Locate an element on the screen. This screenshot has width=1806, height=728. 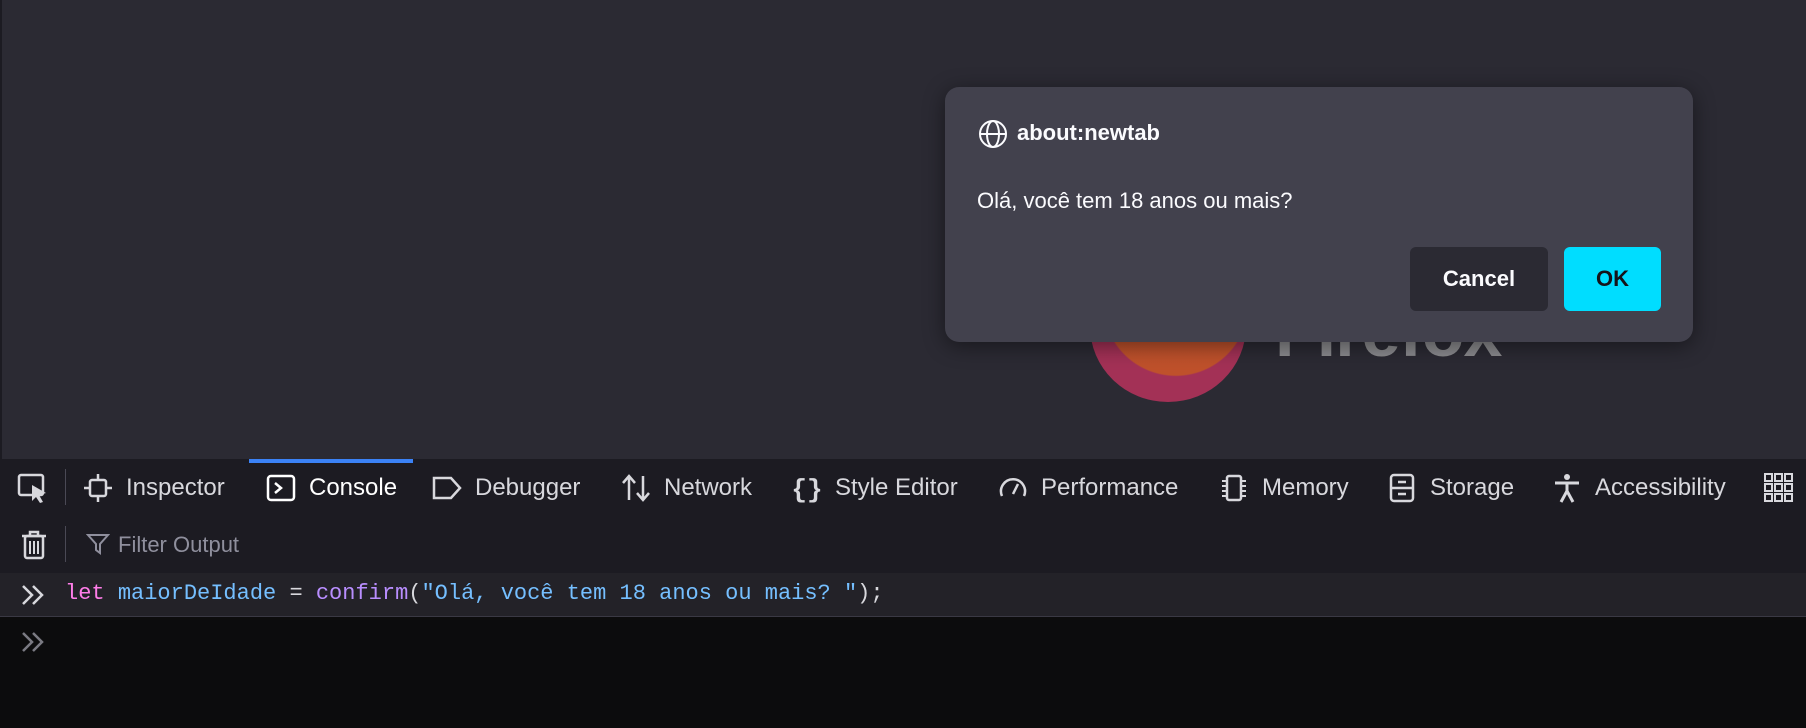
network-icon is located at coordinates (636, 487).